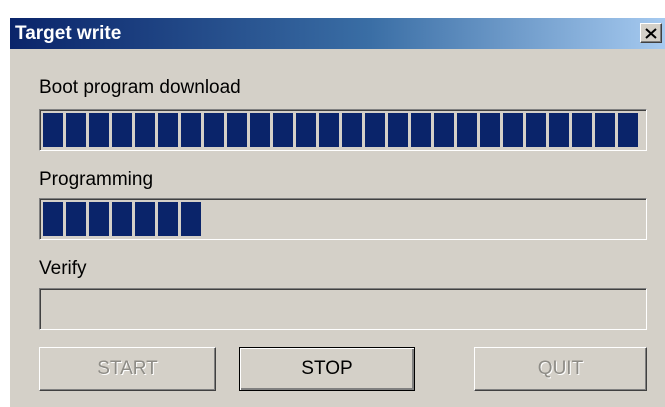  Describe the element at coordinates (133, 219) in the screenshot. I see `programming-progress-fill` at that location.